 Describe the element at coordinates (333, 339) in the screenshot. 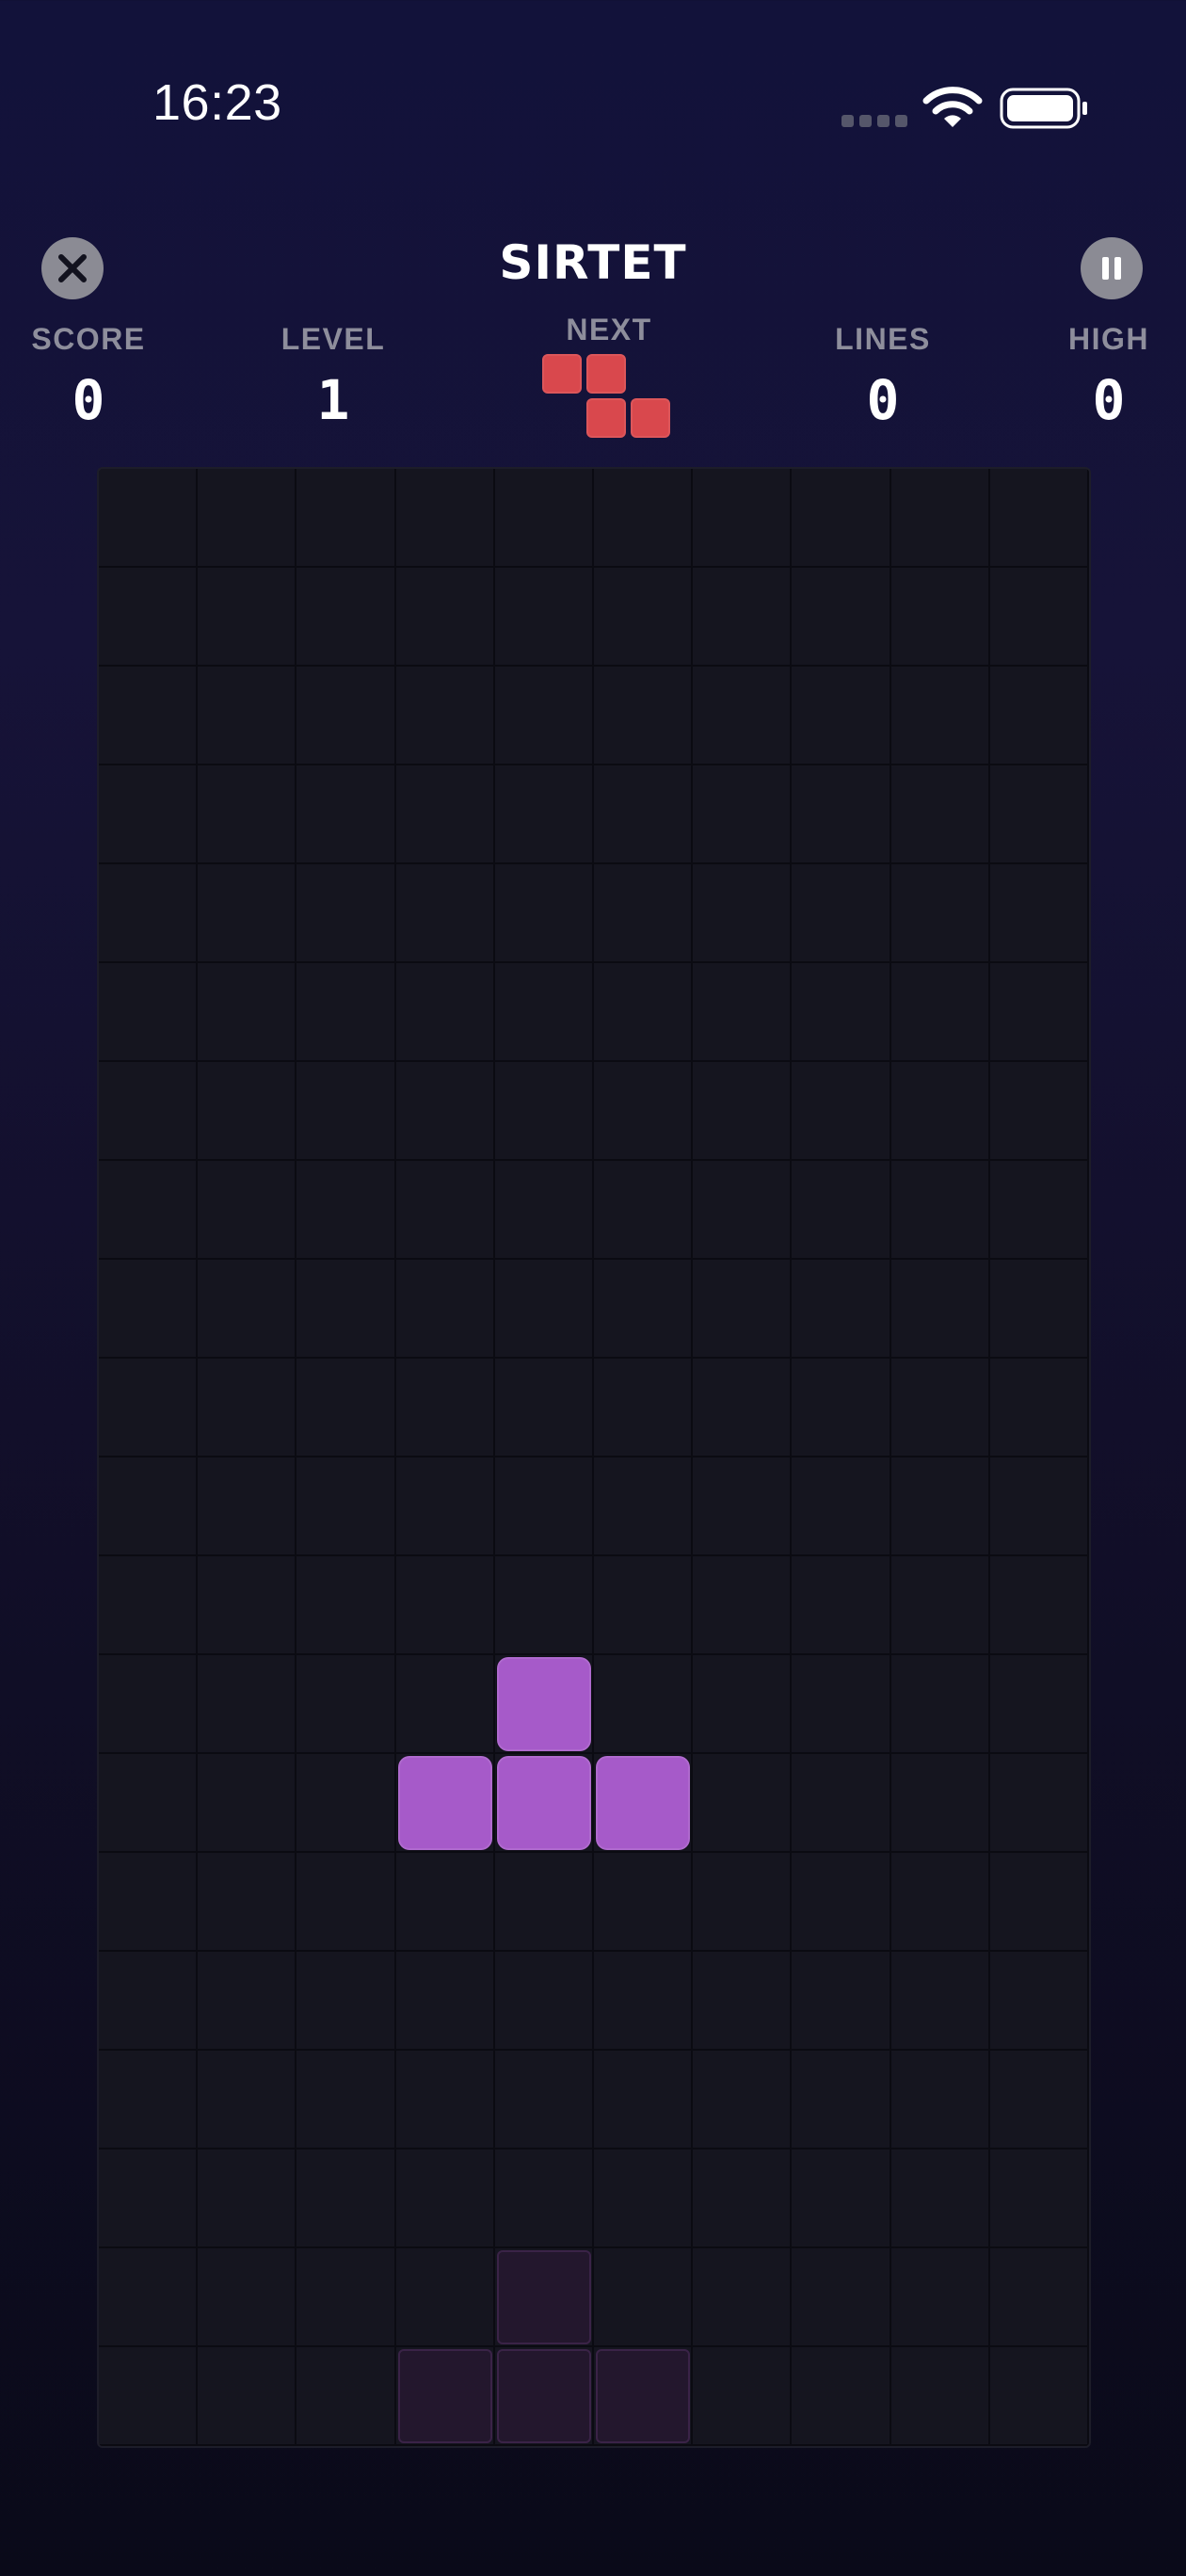

I see `level-label: LEVEL` at that location.